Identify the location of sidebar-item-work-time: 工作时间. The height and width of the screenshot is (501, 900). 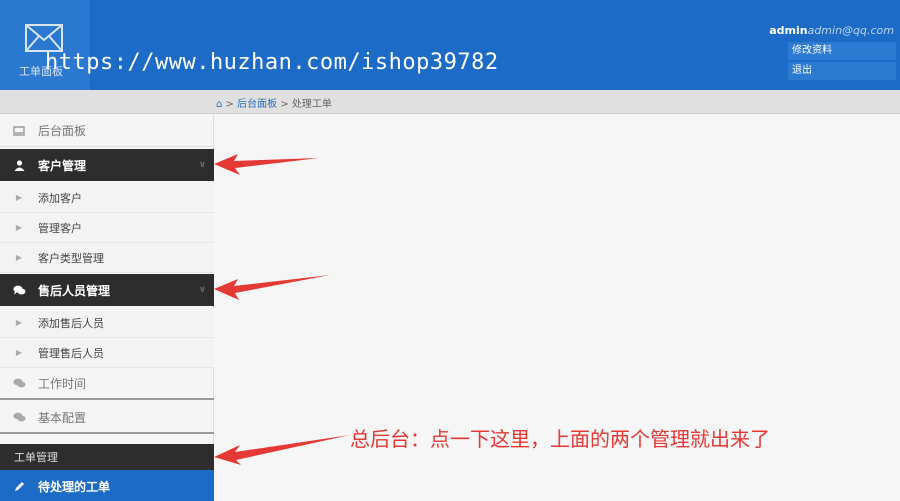
(107, 384).